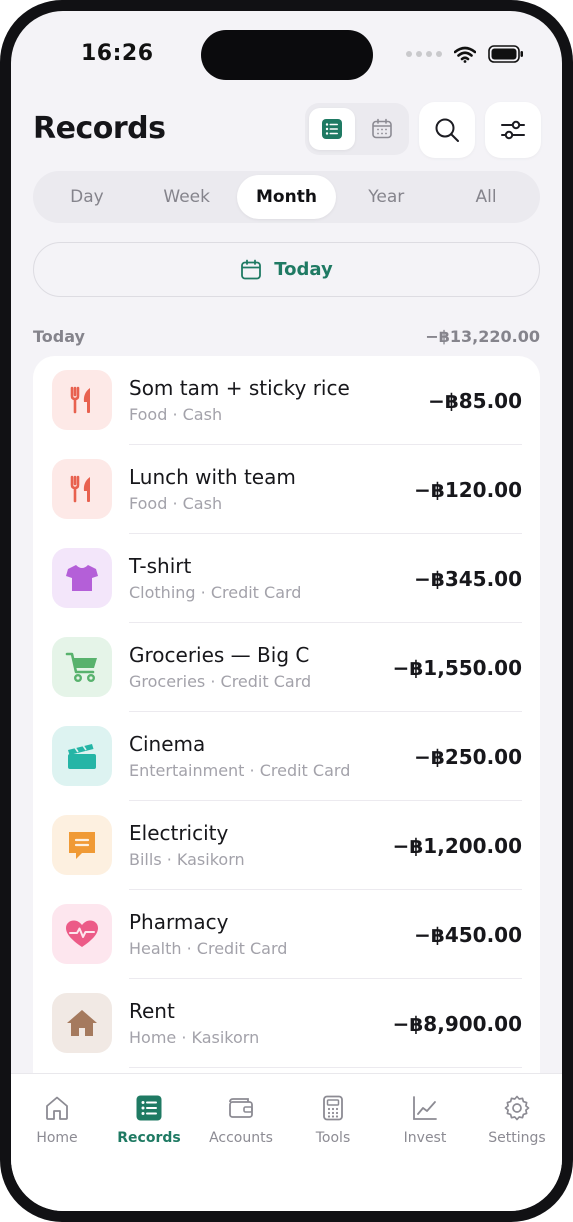 The width and height of the screenshot is (573, 1222). What do you see at coordinates (482, 336) in the screenshot?
I see `section-total: −฿13,220.00` at bounding box center [482, 336].